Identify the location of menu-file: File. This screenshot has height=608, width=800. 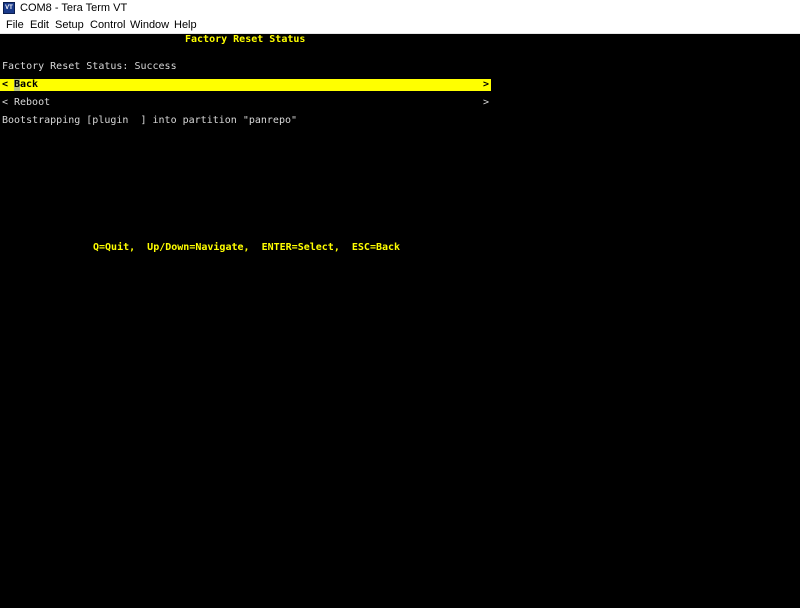
(15, 25).